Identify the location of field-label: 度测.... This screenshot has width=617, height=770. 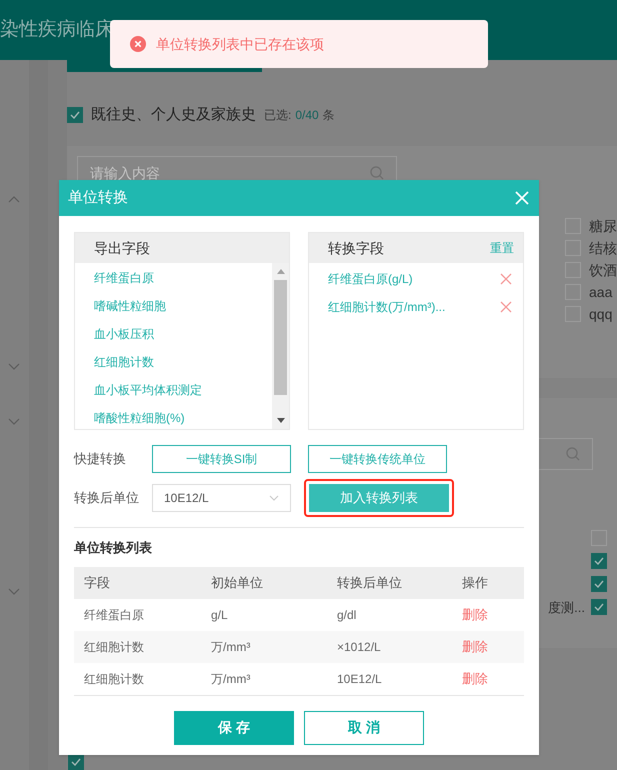
(566, 607).